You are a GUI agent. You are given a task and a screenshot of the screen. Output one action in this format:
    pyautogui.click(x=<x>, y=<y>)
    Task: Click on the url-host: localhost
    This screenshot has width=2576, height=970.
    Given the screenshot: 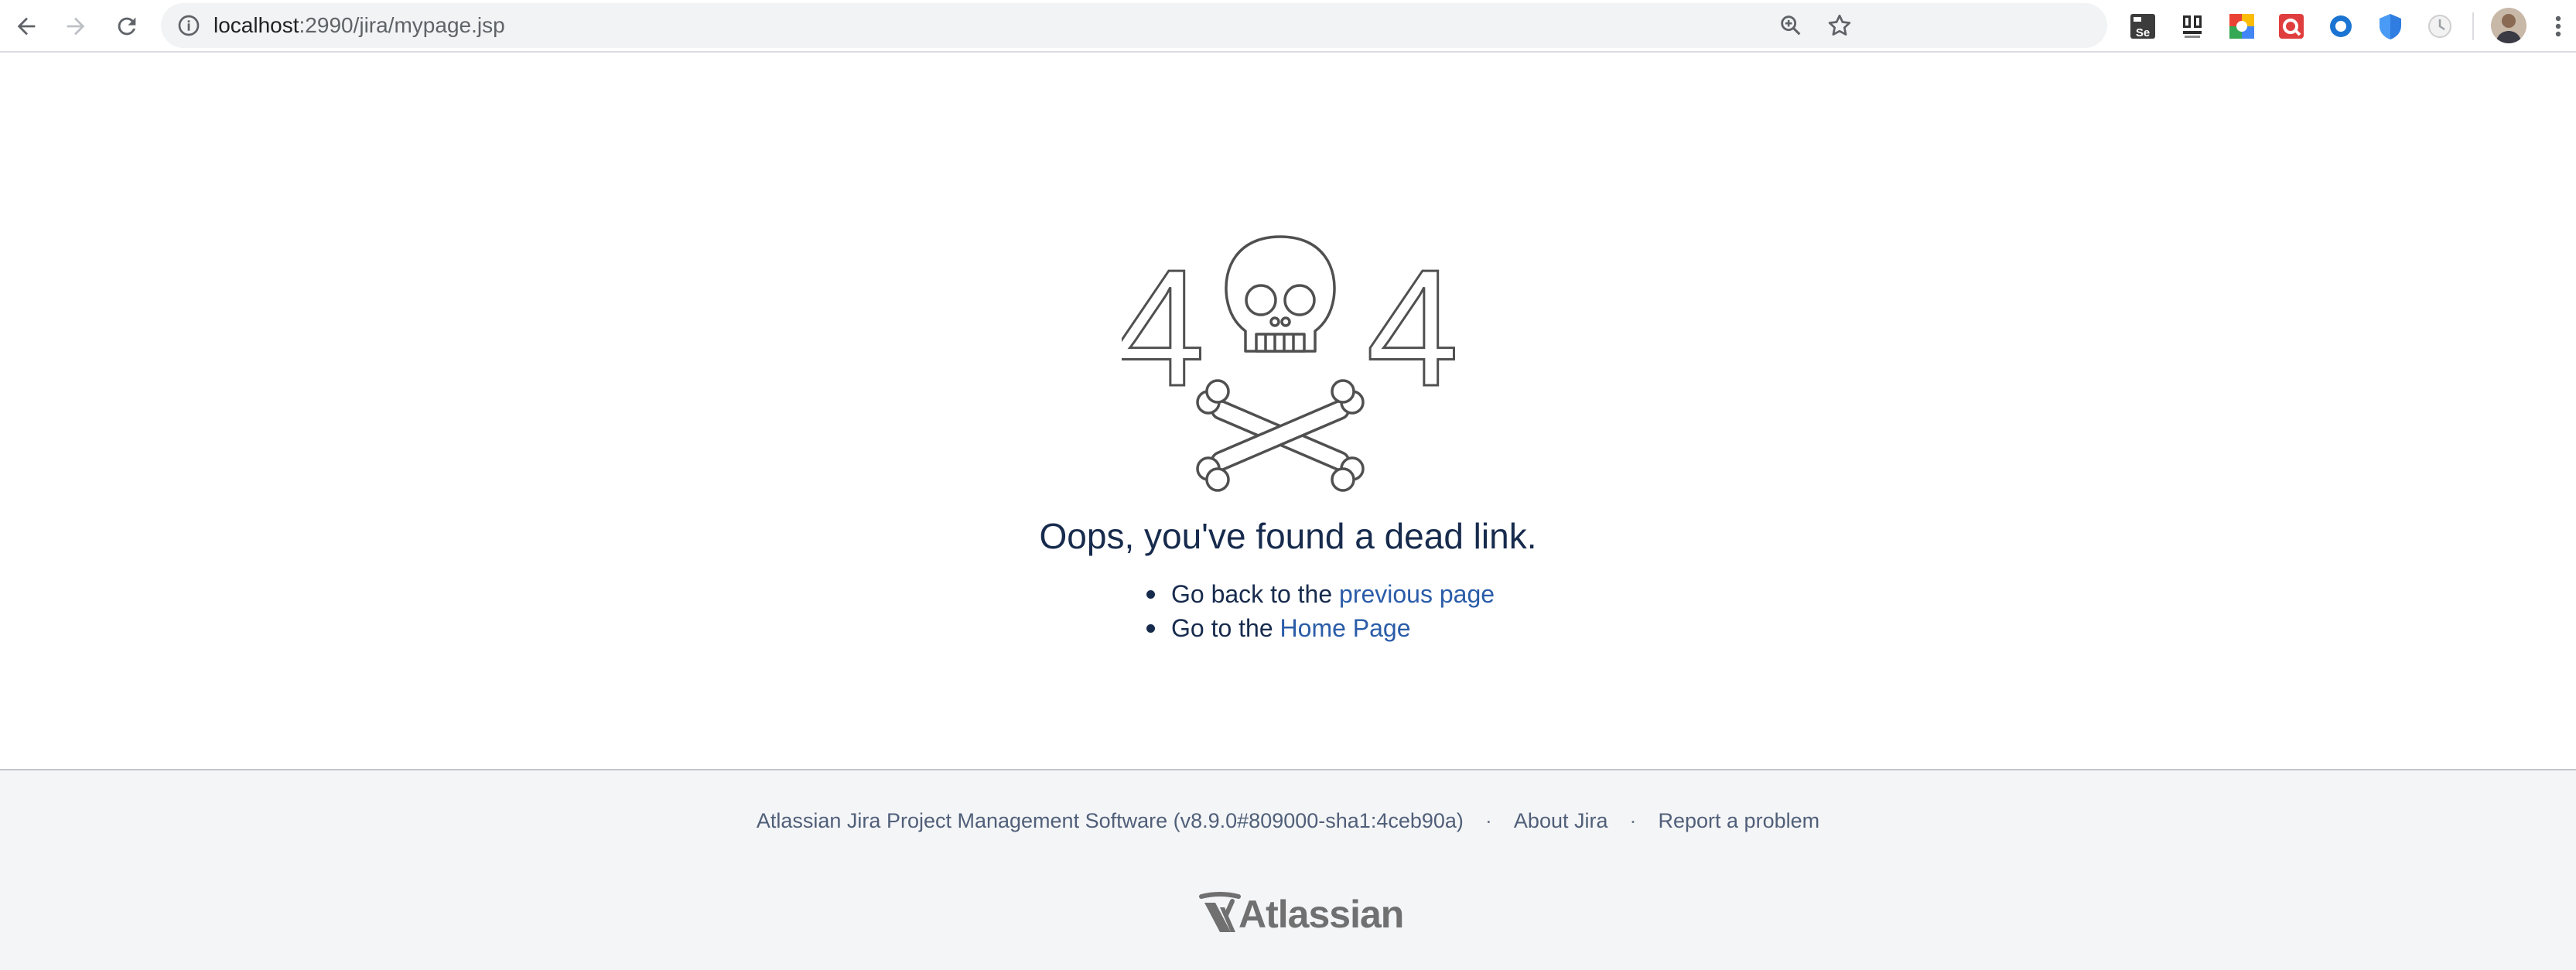 What is the action you would take?
    pyautogui.click(x=256, y=25)
    